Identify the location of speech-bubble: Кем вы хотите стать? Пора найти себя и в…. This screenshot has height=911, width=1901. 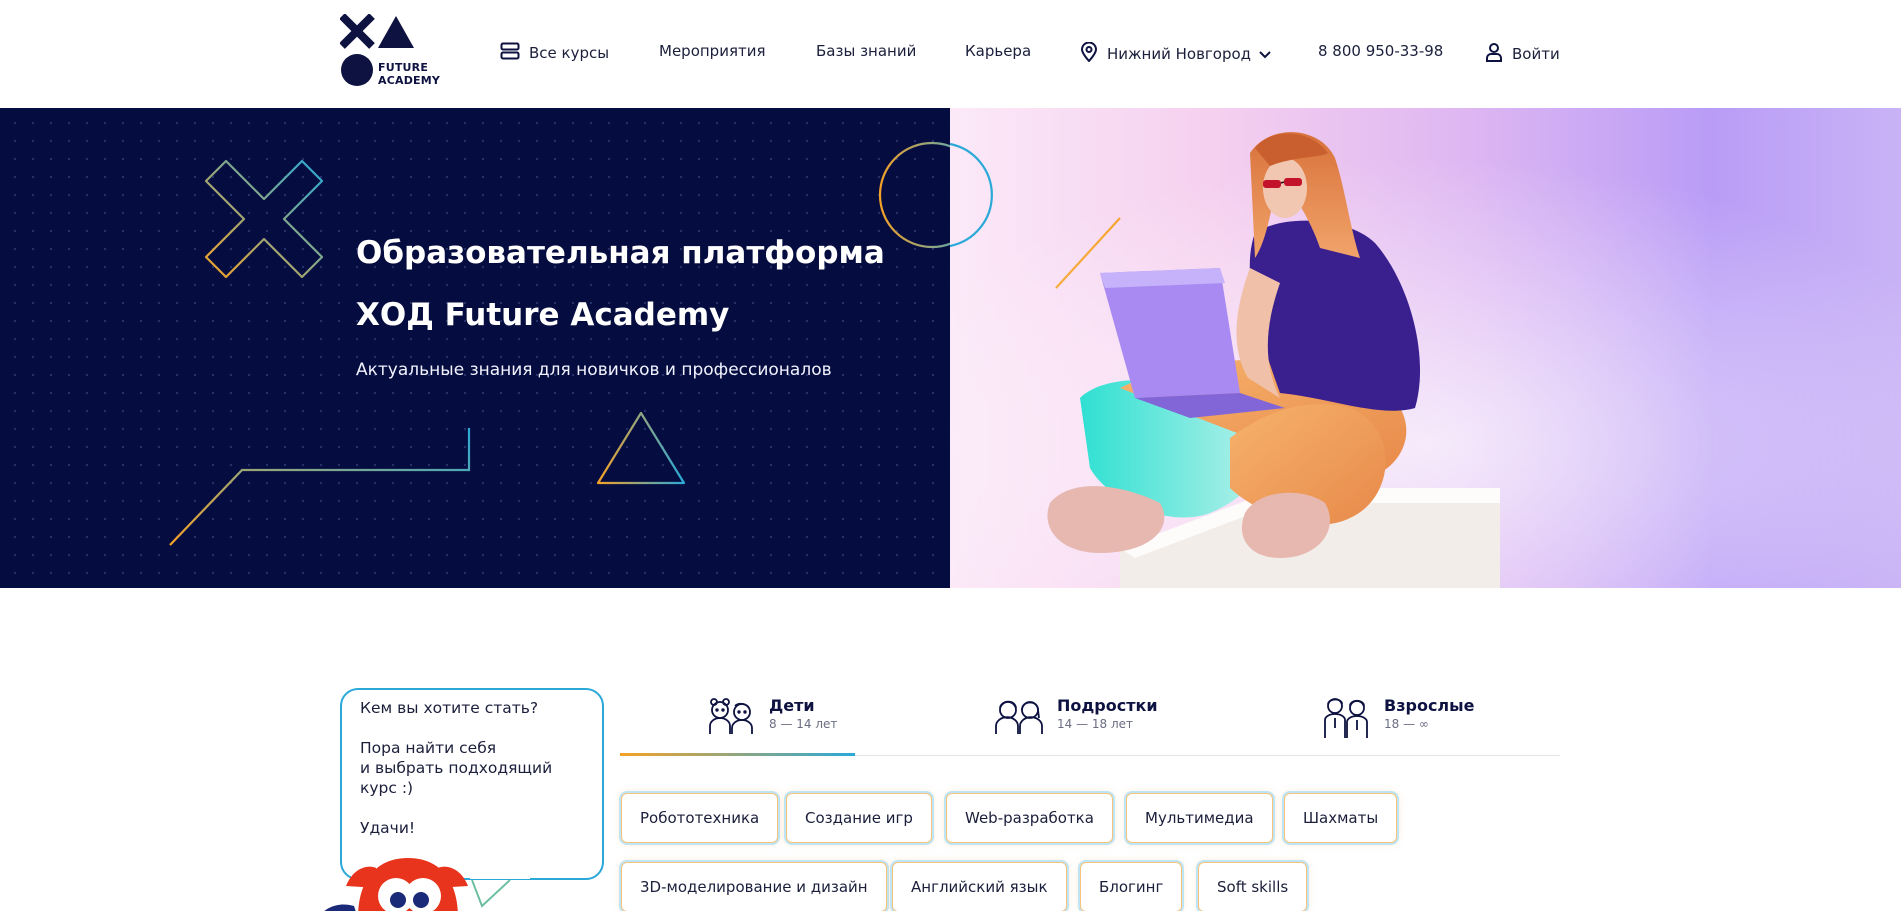
(472, 784).